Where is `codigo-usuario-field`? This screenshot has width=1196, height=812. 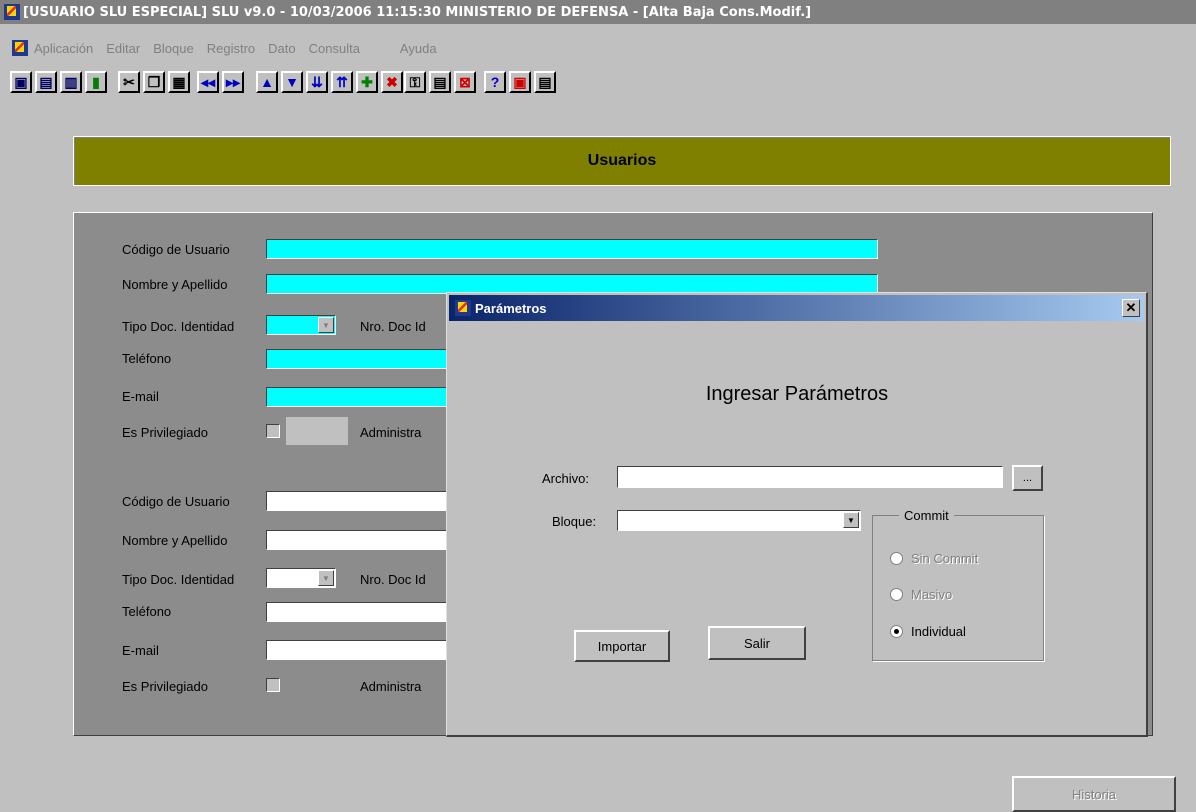
codigo-usuario-field is located at coordinates (572, 249).